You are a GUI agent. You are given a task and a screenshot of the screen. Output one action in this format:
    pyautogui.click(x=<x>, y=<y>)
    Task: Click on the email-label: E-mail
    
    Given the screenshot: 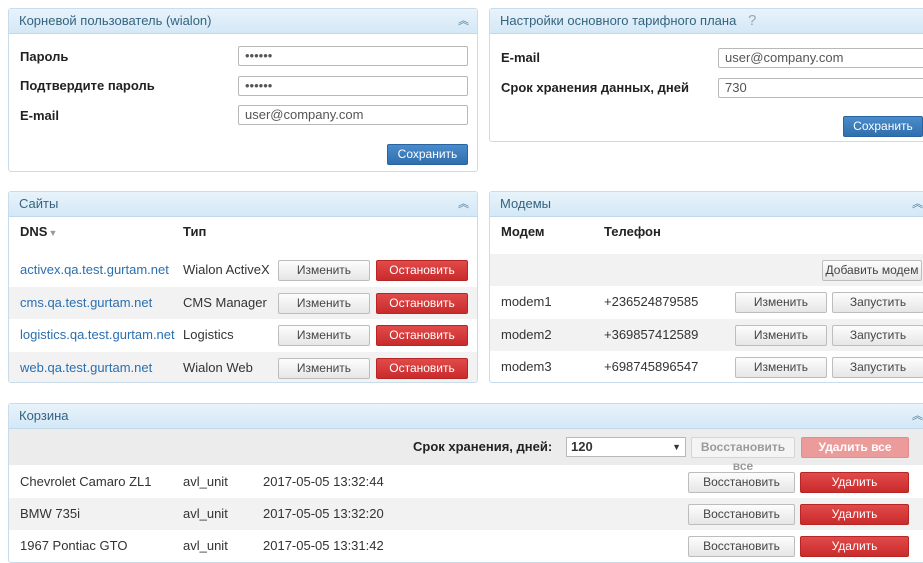 What is the action you would take?
    pyautogui.click(x=40, y=115)
    